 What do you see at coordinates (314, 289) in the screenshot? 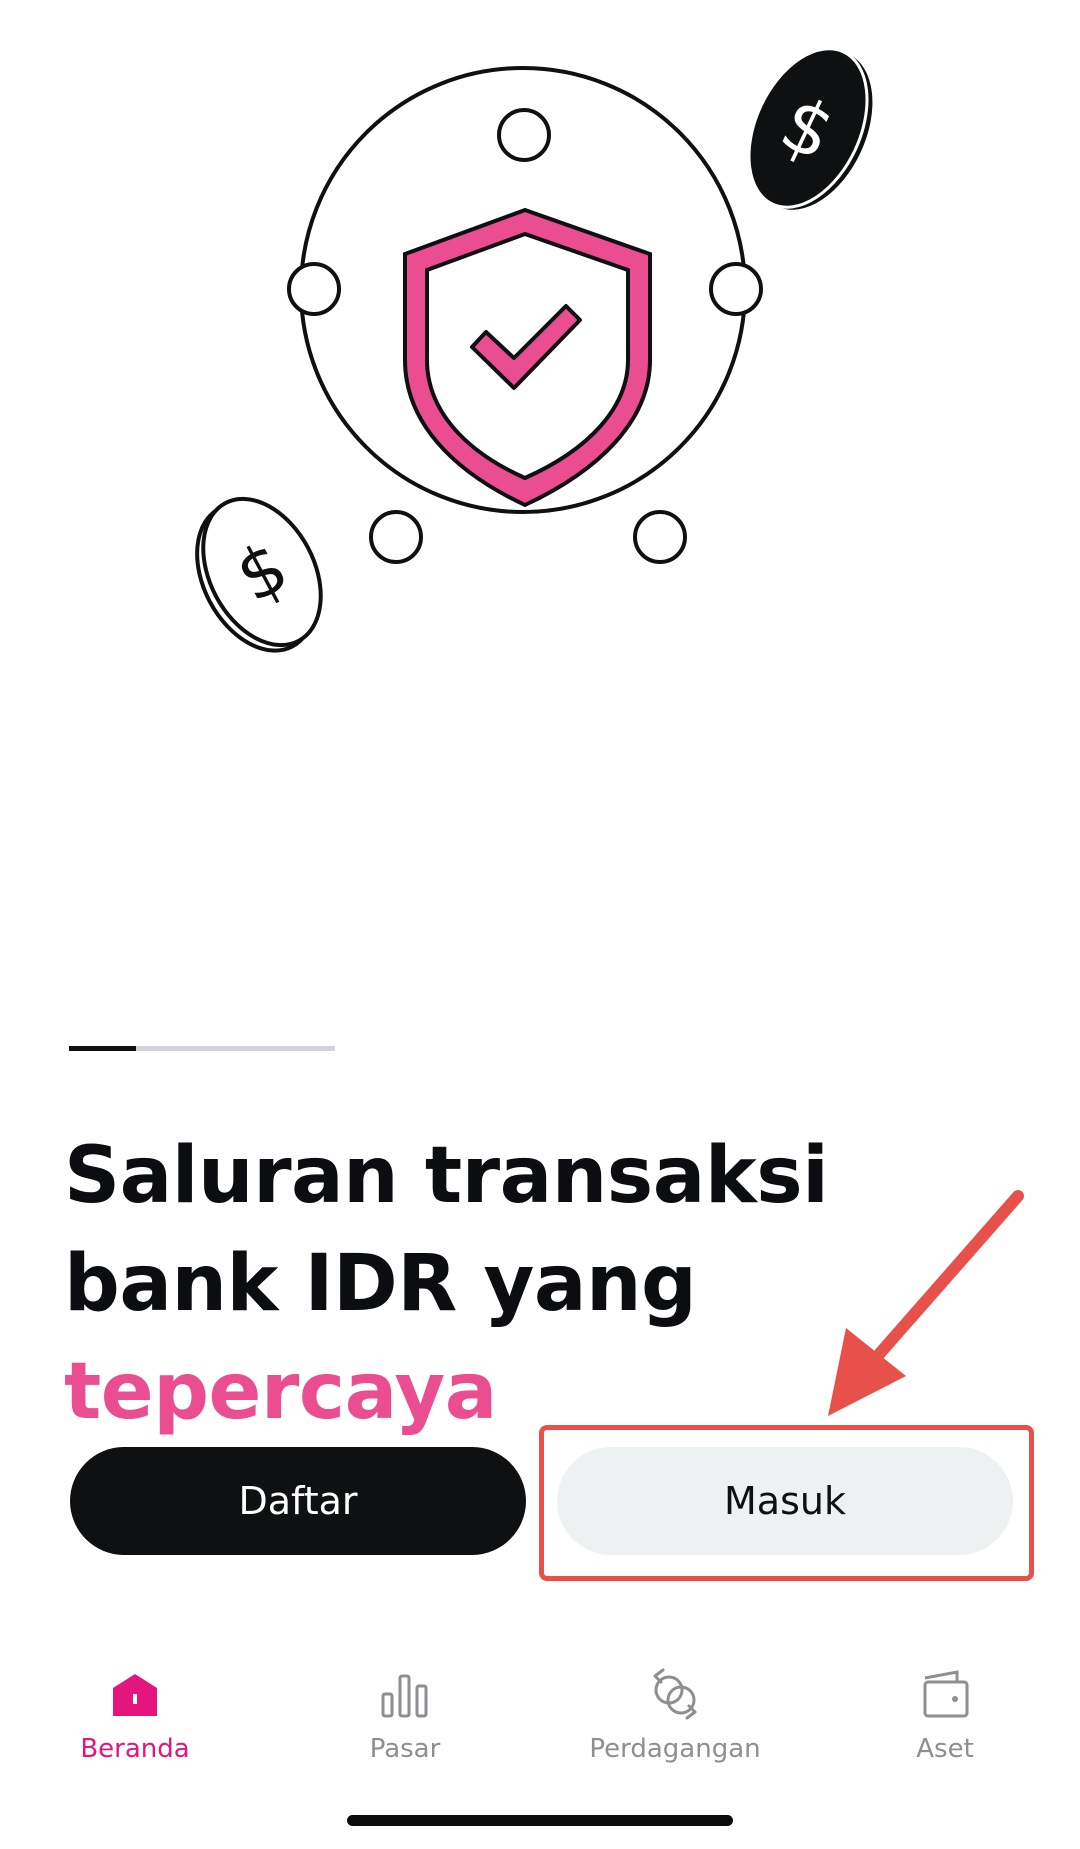
I see `orbit-node-left` at bounding box center [314, 289].